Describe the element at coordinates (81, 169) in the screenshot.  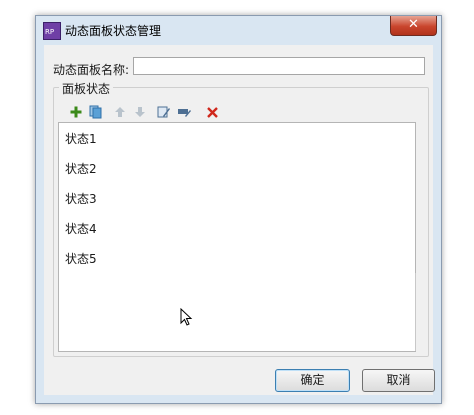
I see `list-item: 状态2` at that location.